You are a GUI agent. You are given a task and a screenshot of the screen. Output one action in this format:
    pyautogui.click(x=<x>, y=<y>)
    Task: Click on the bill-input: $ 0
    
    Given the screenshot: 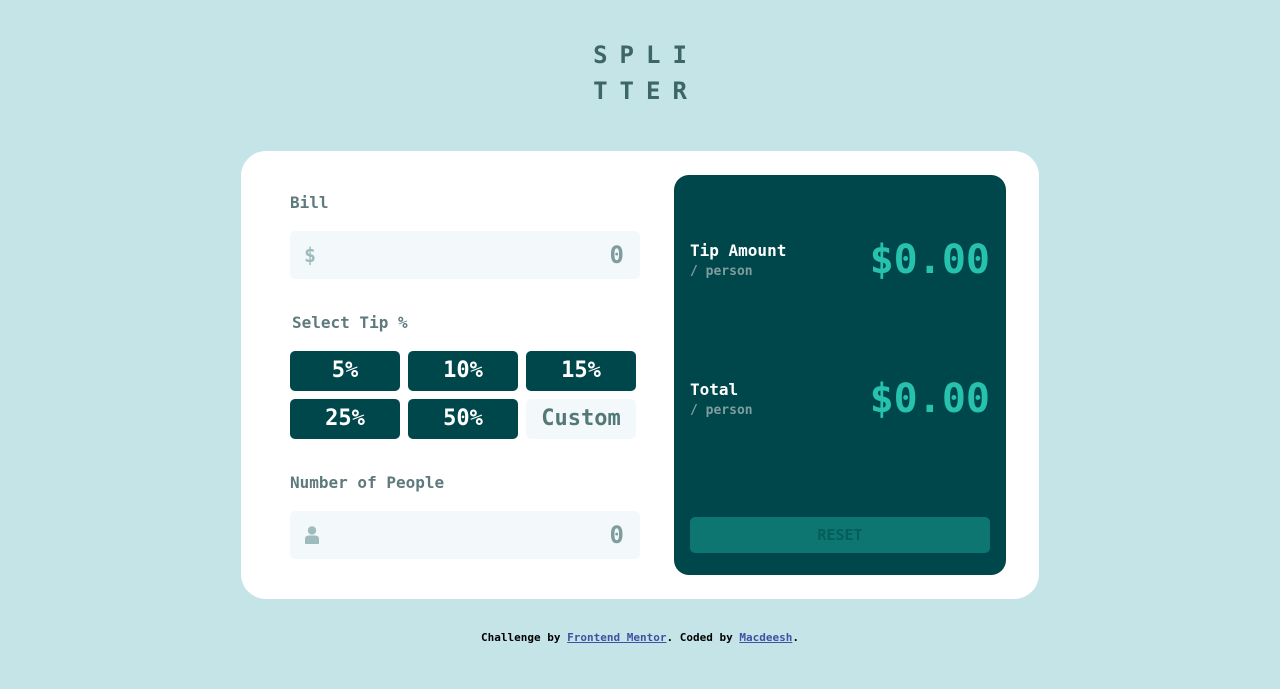 What is the action you would take?
    pyautogui.click(x=465, y=255)
    